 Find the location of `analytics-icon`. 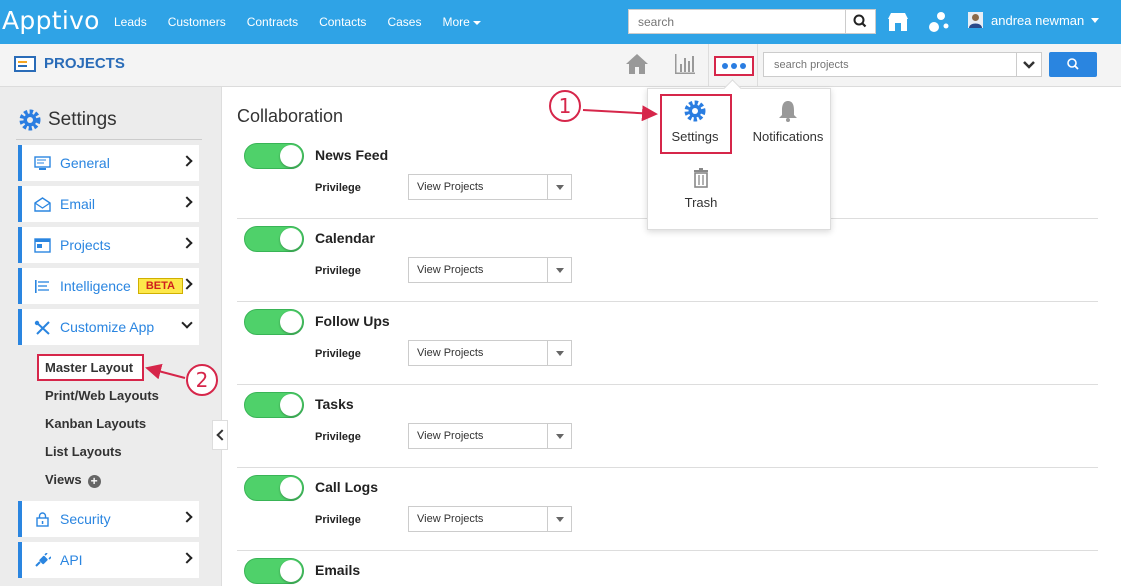

analytics-icon is located at coordinates (685, 64).